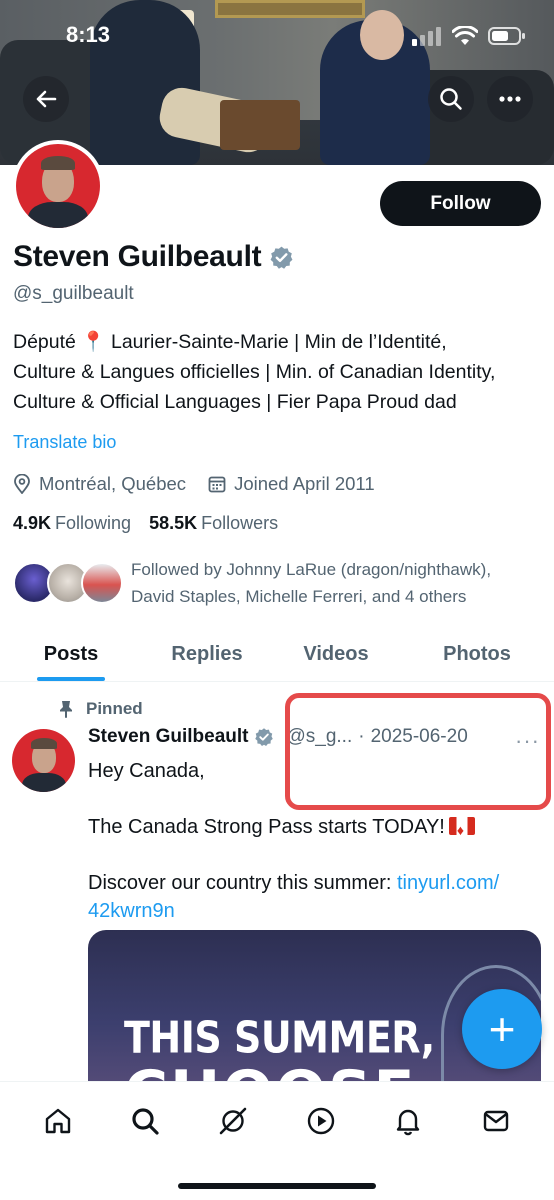  What do you see at coordinates (71, 654) in the screenshot?
I see `tab-posts: Posts` at bounding box center [71, 654].